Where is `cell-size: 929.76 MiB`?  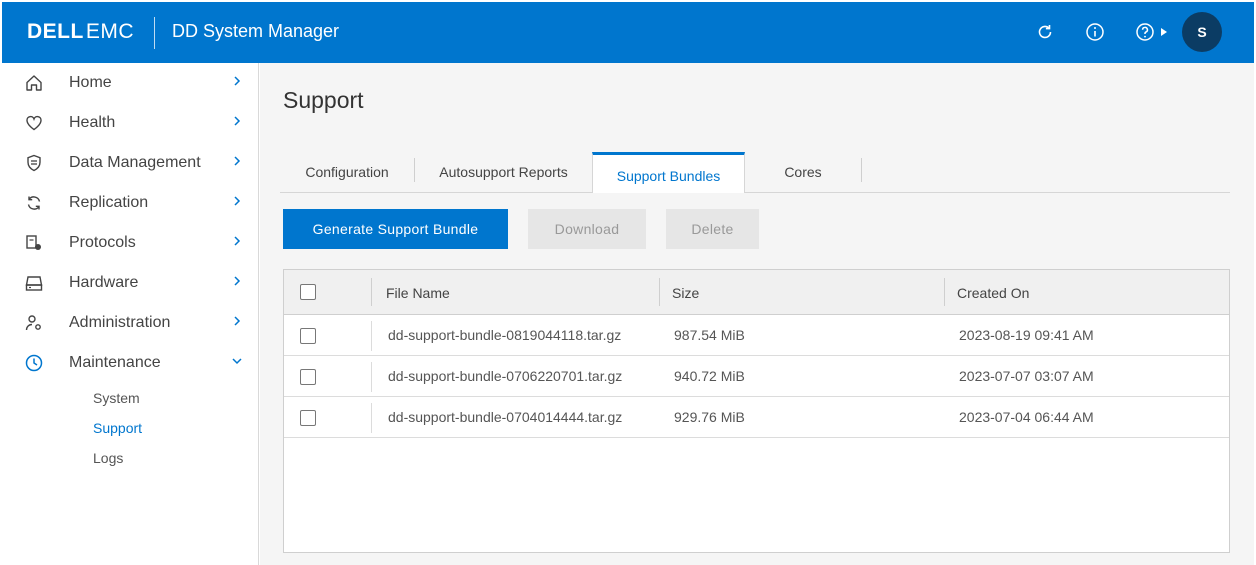 cell-size: 929.76 MiB is located at coordinates (709, 417).